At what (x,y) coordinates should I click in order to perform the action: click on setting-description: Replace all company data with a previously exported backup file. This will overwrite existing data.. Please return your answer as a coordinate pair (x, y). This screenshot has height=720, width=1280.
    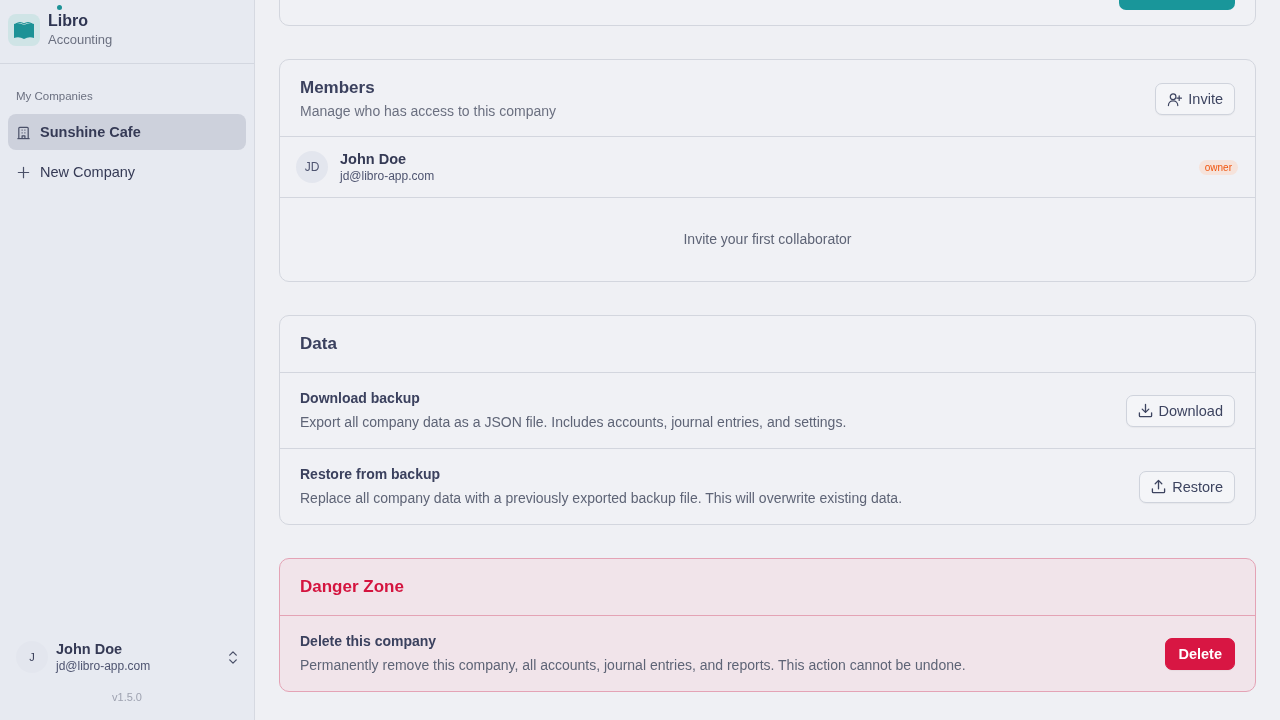
    Looking at the image, I should click on (601, 498).